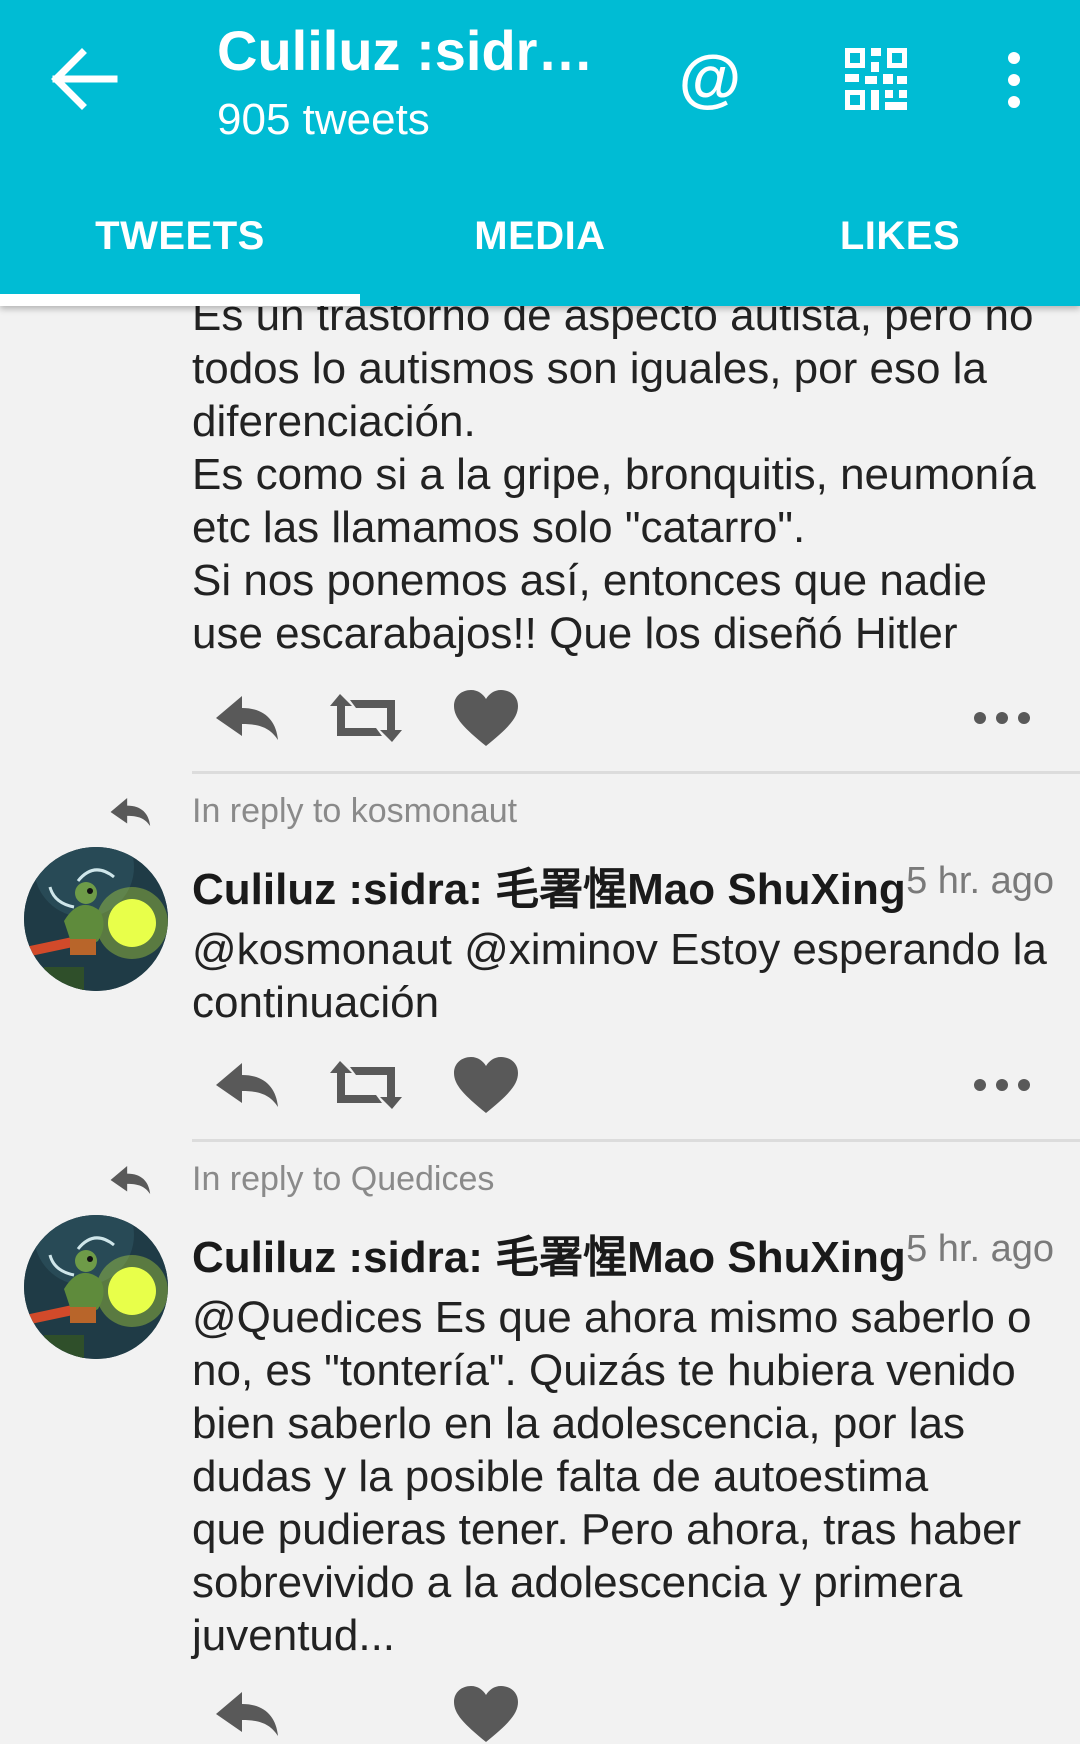  What do you see at coordinates (180, 249) in the screenshot?
I see `tab-tweets: TWEETS` at bounding box center [180, 249].